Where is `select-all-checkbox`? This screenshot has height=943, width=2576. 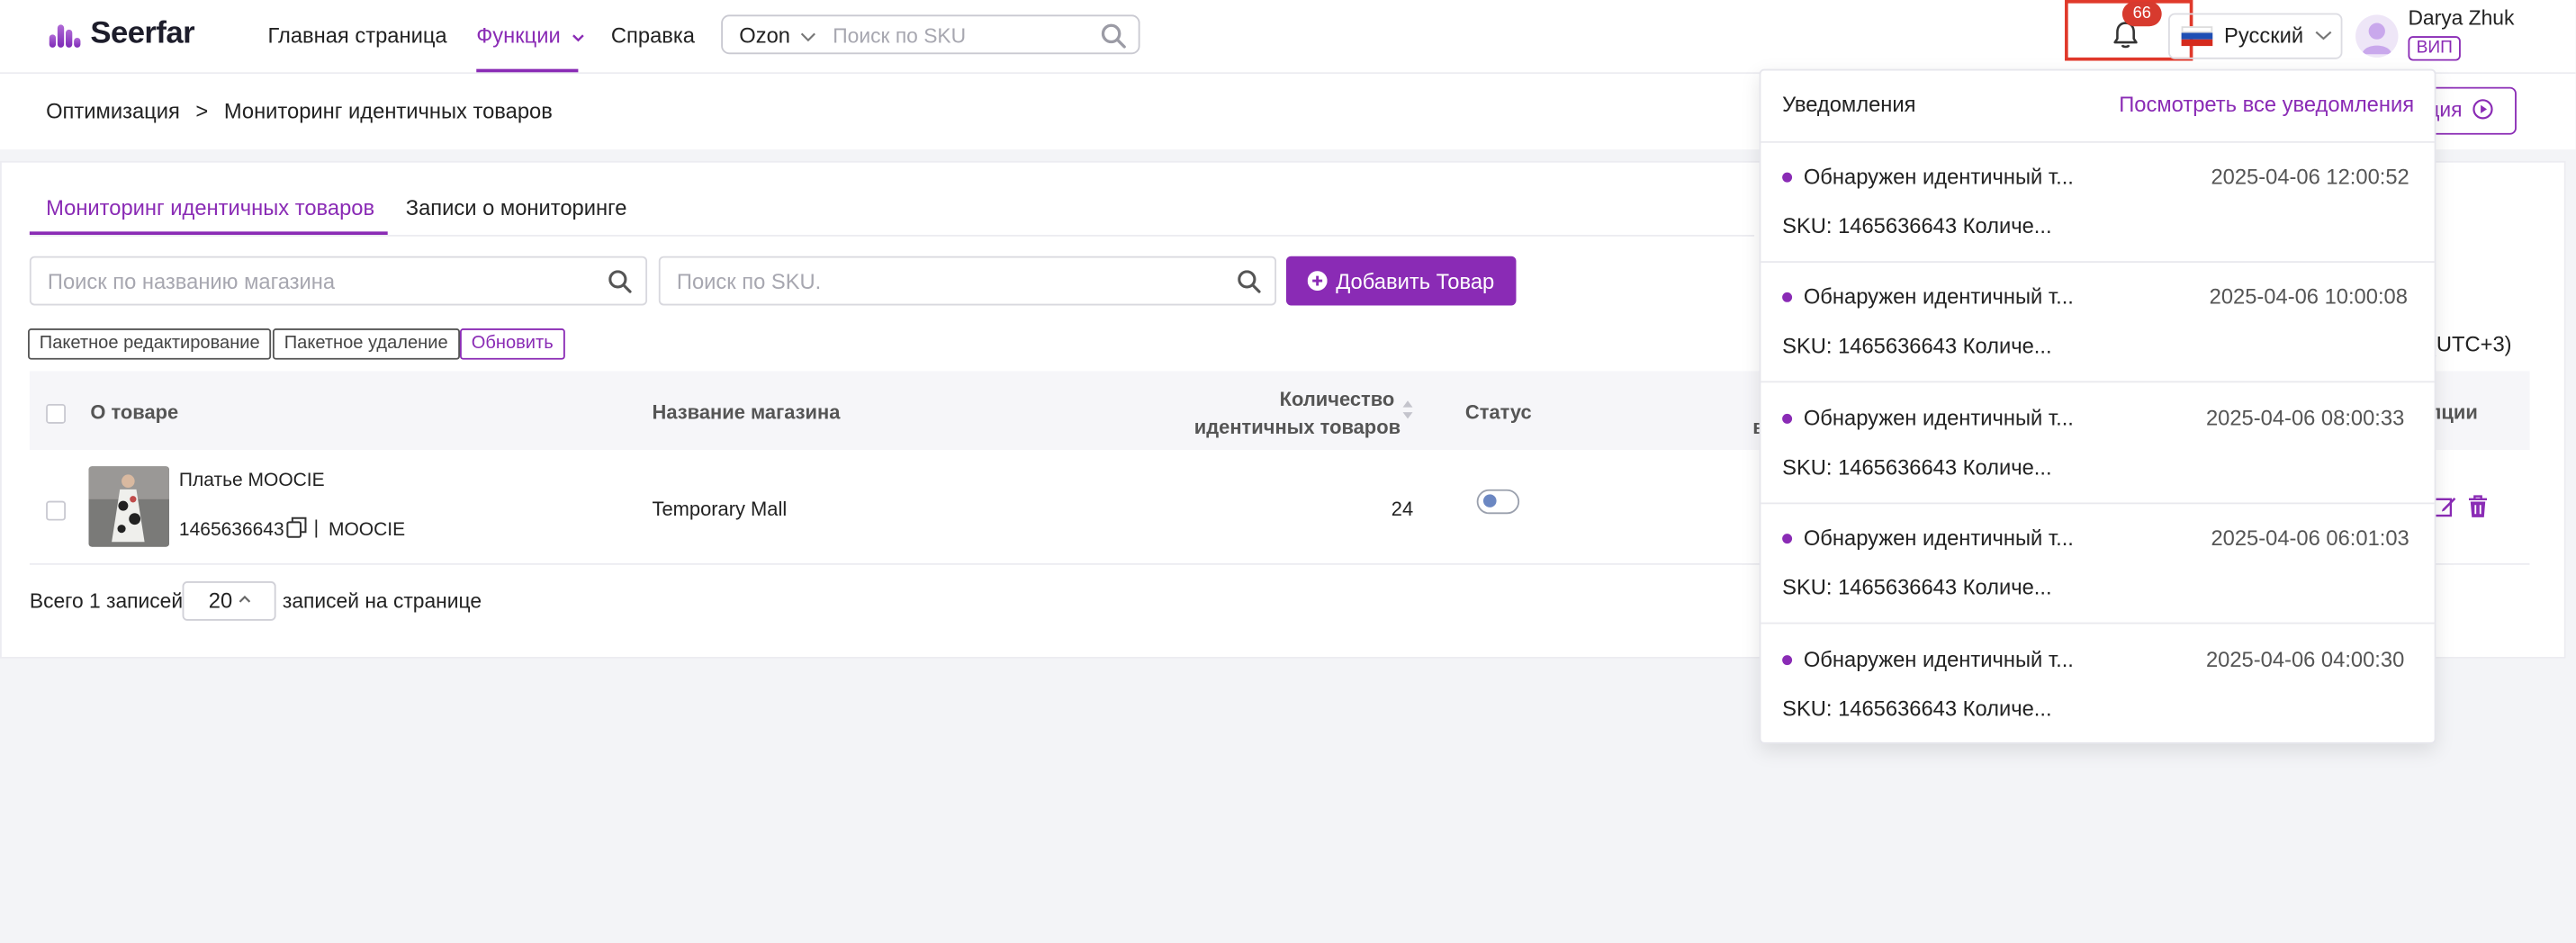
select-all-checkbox is located at coordinates (56, 413).